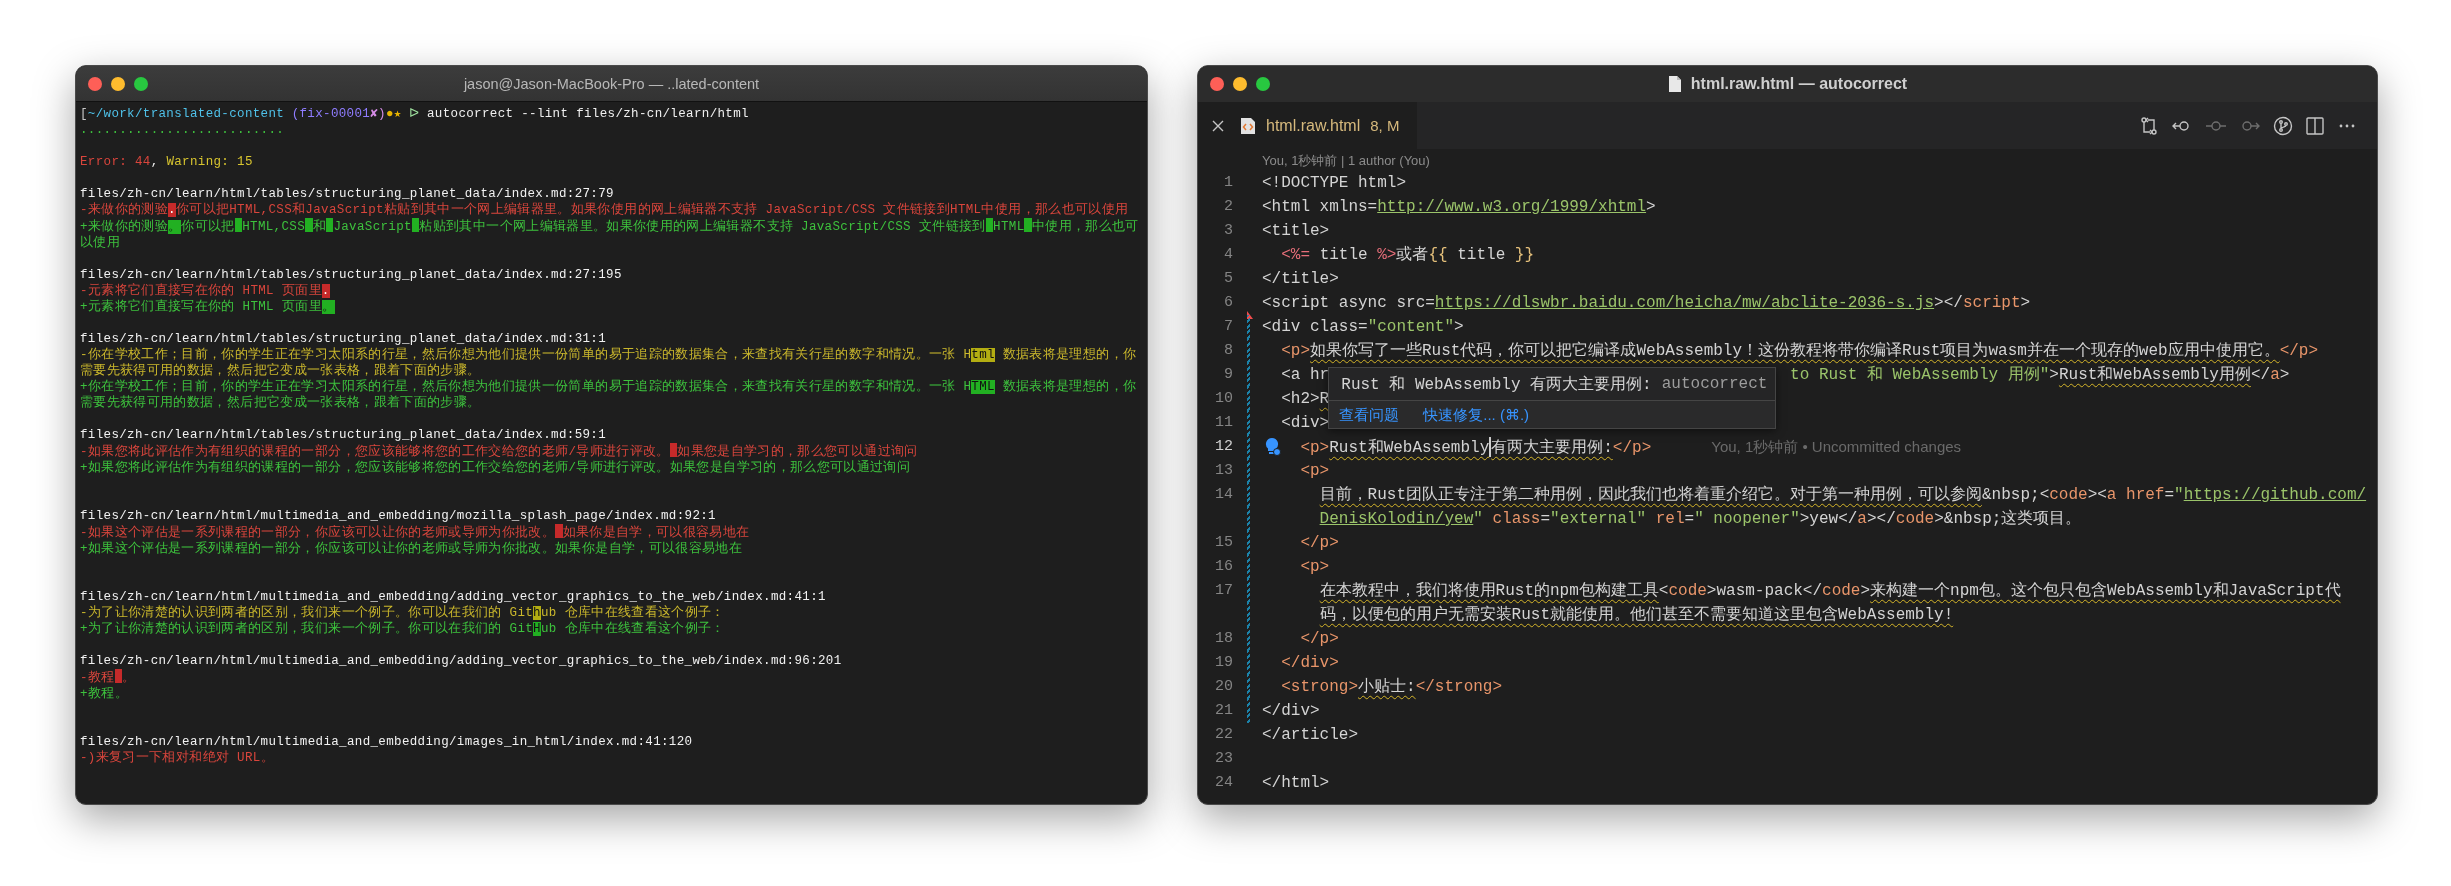 The image size is (2451, 886). What do you see at coordinates (351, 275) in the screenshot?
I see `file-path: files/zh-cn/learn/html/tables/structuring_planet_data/index.md:27:195` at bounding box center [351, 275].